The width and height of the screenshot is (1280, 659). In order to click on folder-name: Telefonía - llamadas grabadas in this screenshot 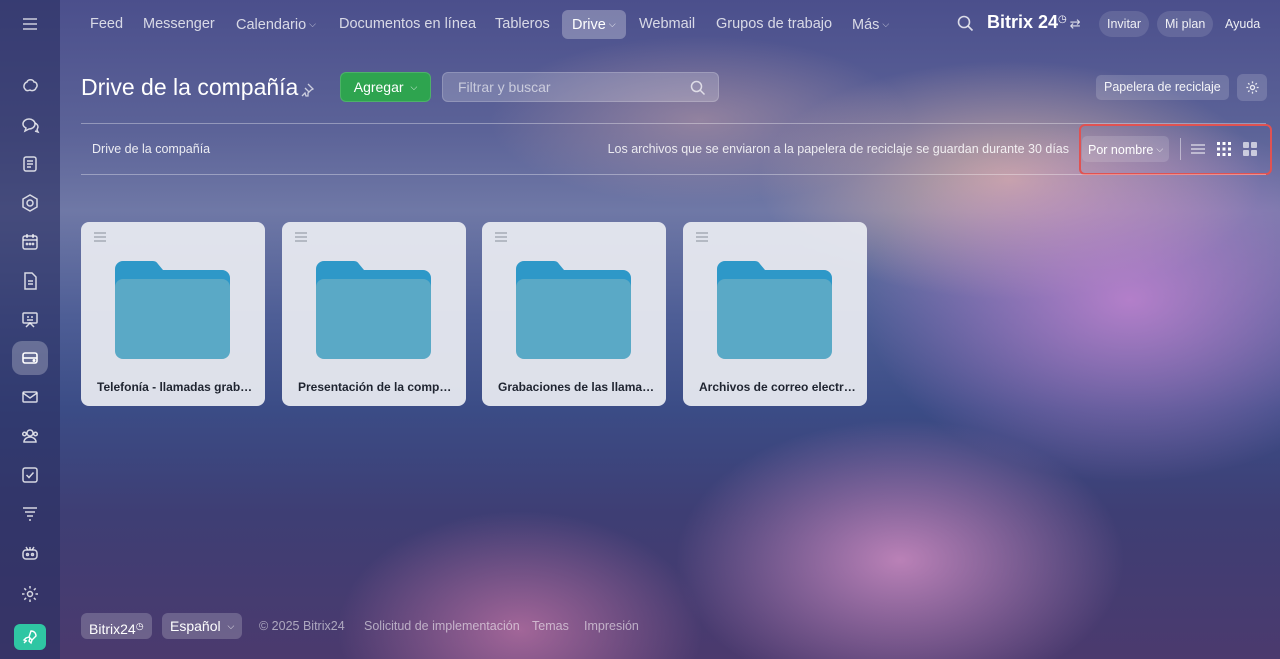, I will do `click(177, 387)`.